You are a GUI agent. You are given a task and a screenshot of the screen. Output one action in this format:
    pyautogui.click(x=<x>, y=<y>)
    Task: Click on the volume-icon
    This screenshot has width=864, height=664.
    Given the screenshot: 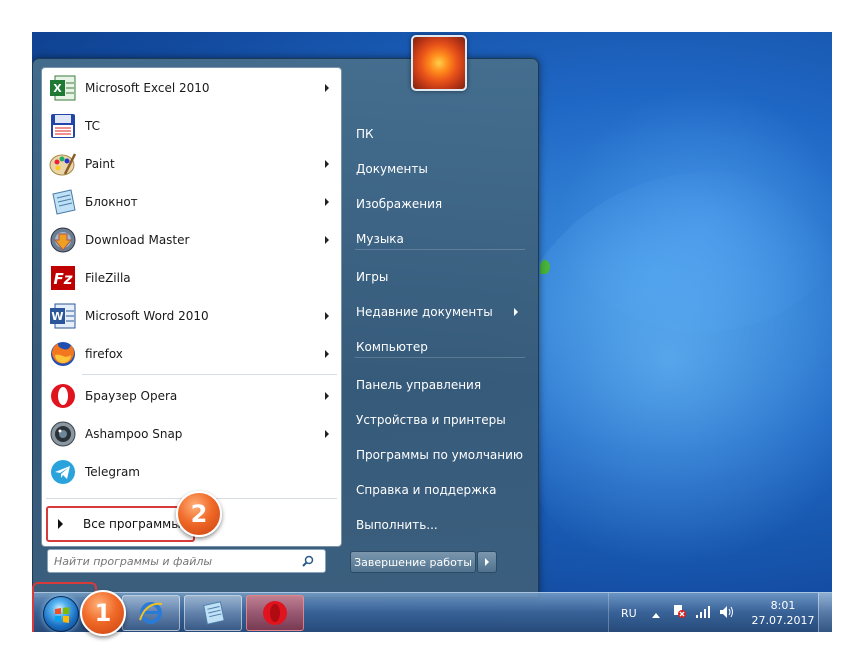 What is the action you would take?
    pyautogui.click(x=727, y=613)
    